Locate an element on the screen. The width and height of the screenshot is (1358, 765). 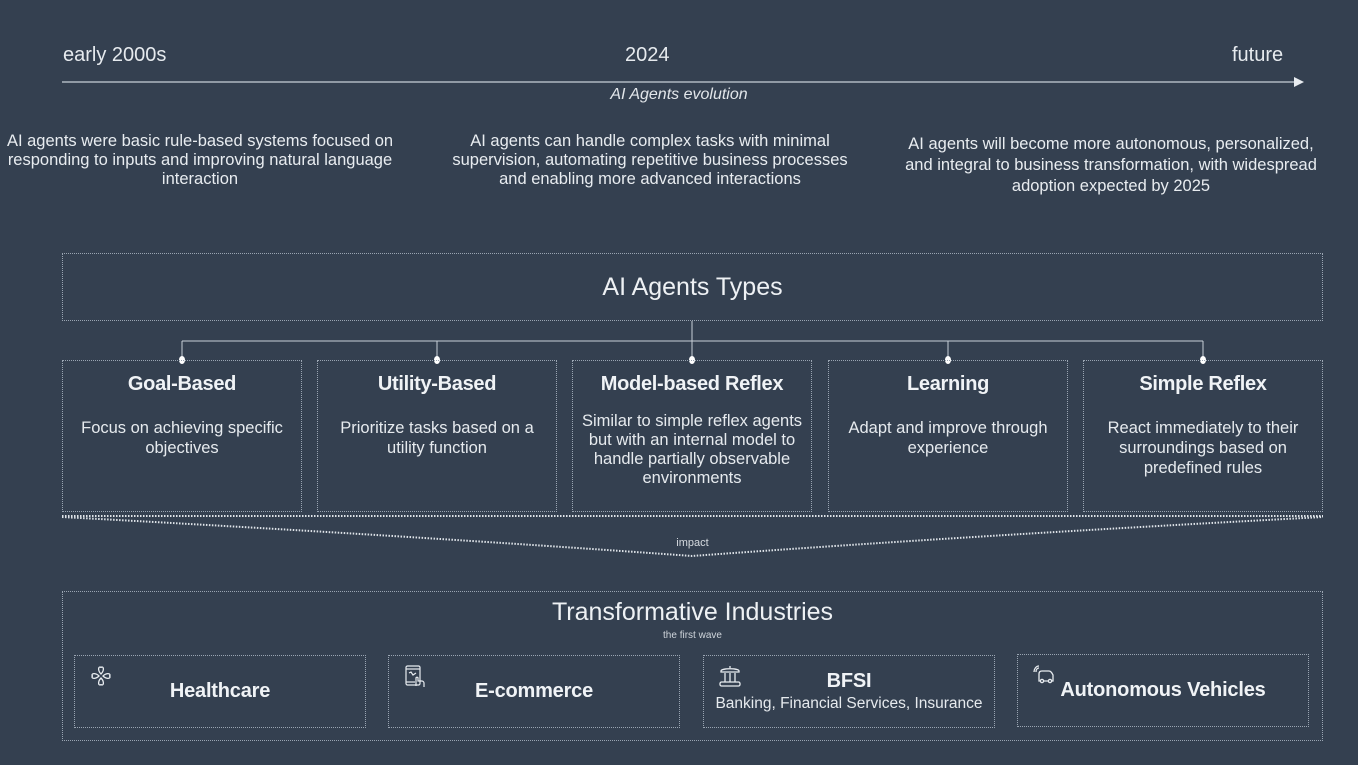
agent-type-title: Utility-Based is located at coordinates (437, 384).